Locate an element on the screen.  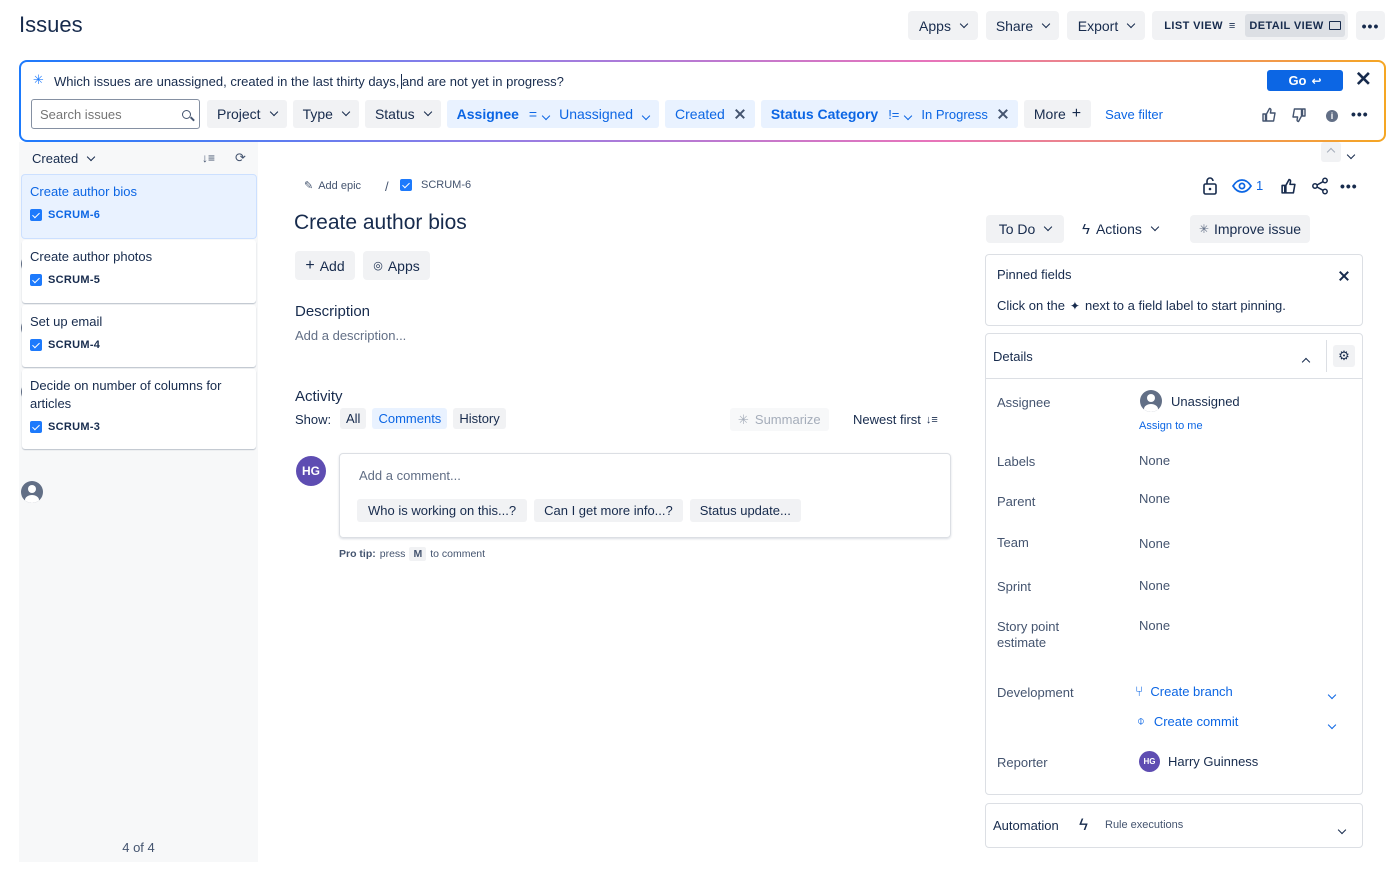
create-branch-label: Create branch is located at coordinates (1191, 691).